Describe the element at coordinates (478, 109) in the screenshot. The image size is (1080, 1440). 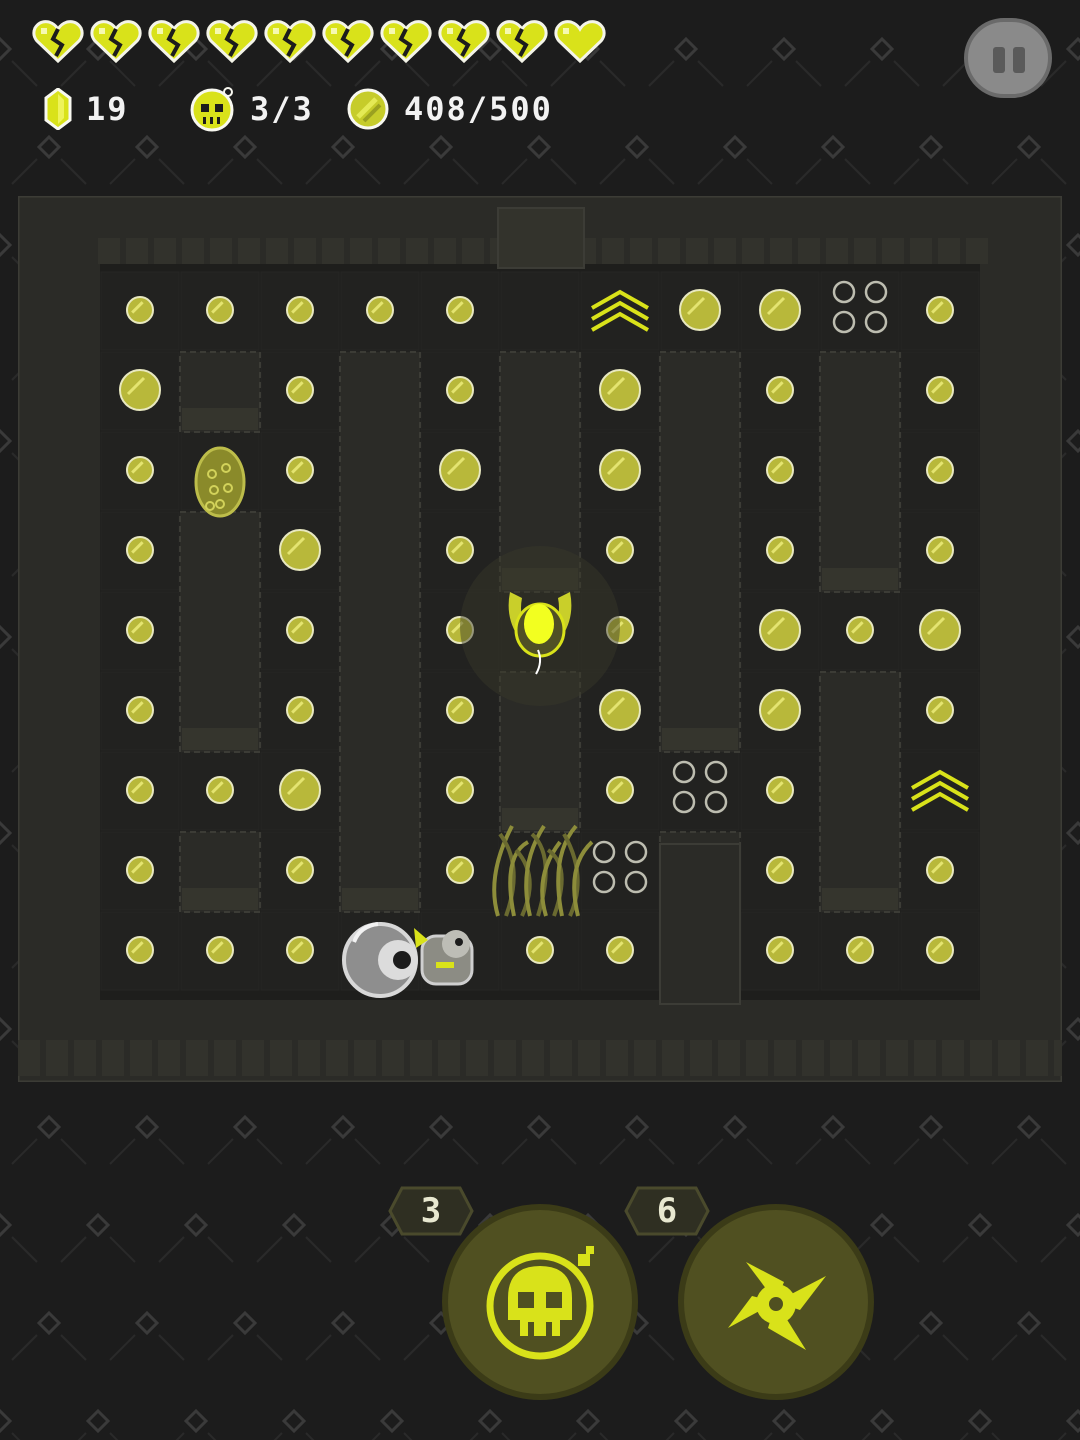
I see `coin-count: 408/500` at that location.